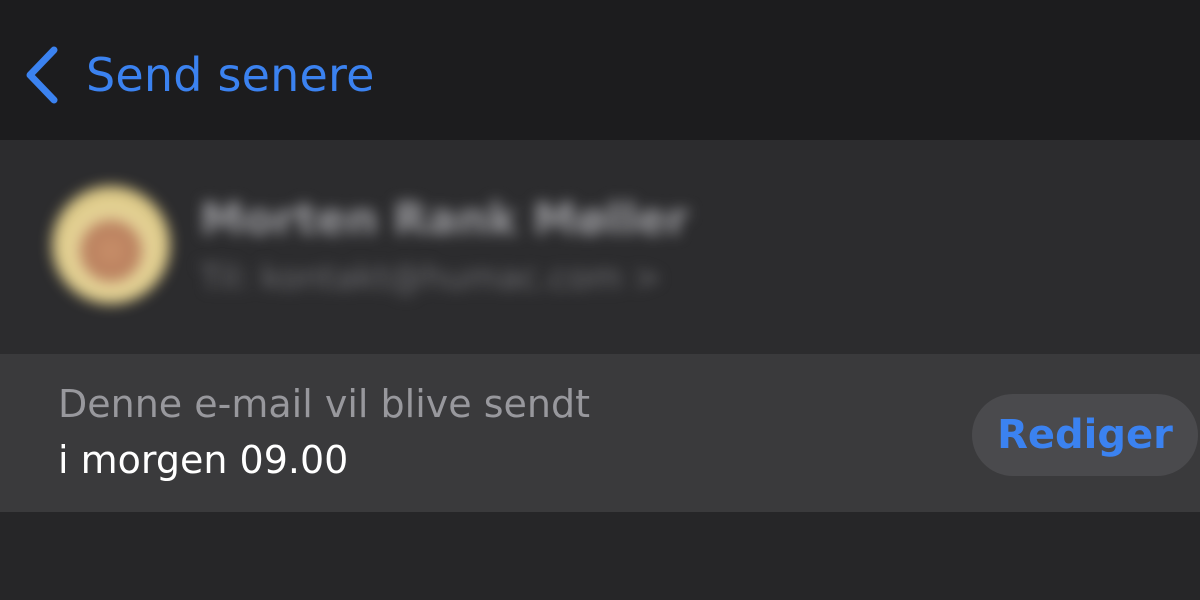  What do you see at coordinates (444, 219) in the screenshot?
I see `sender-name: Morten Rank Møller` at bounding box center [444, 219].